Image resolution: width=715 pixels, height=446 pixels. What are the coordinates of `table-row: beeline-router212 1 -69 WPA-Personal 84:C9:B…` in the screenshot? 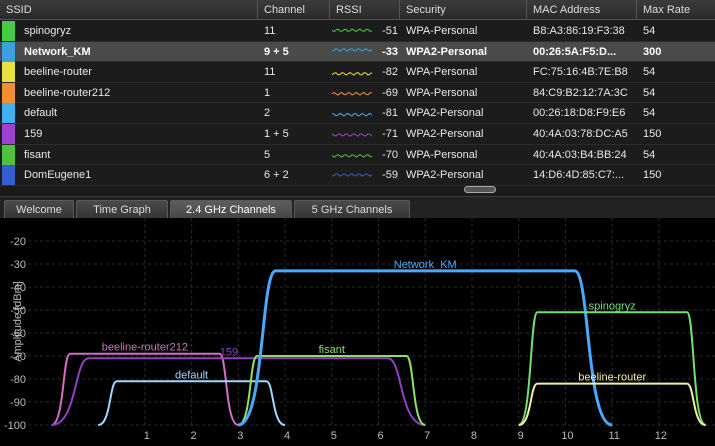 It's located at (357, 93).